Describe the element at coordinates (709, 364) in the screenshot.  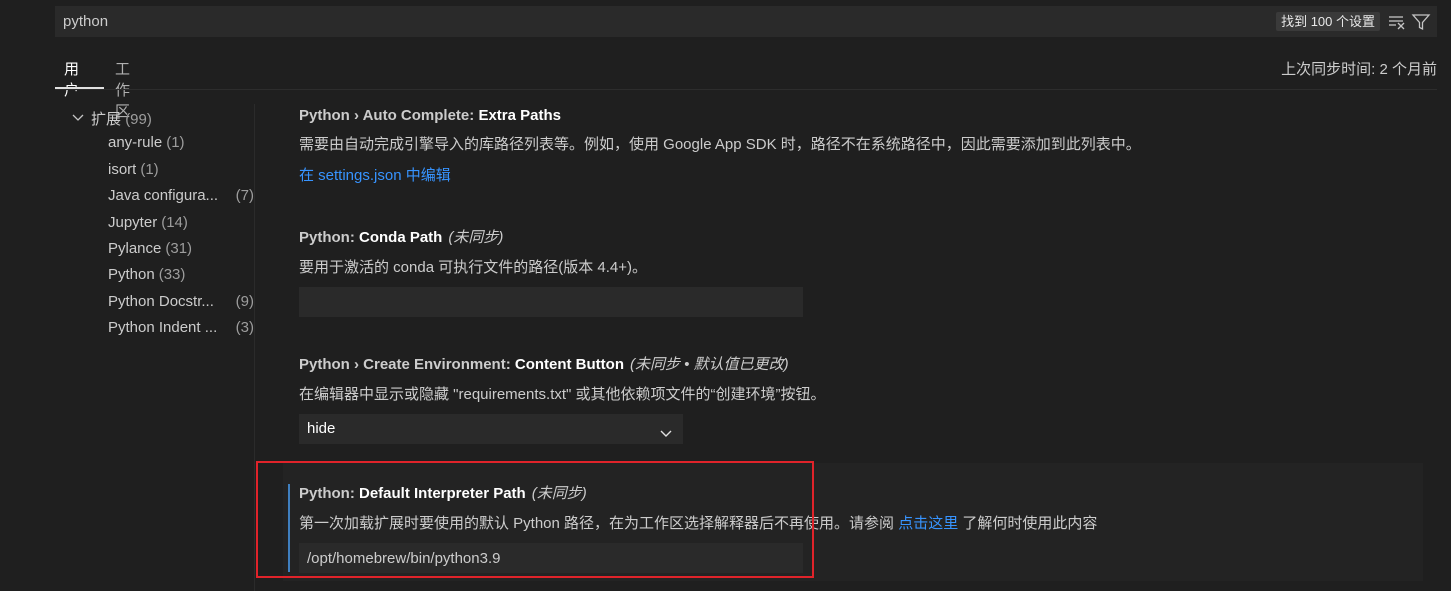
I see `setting-sync-status: (未同步 • 默认值已更改)` at that location.